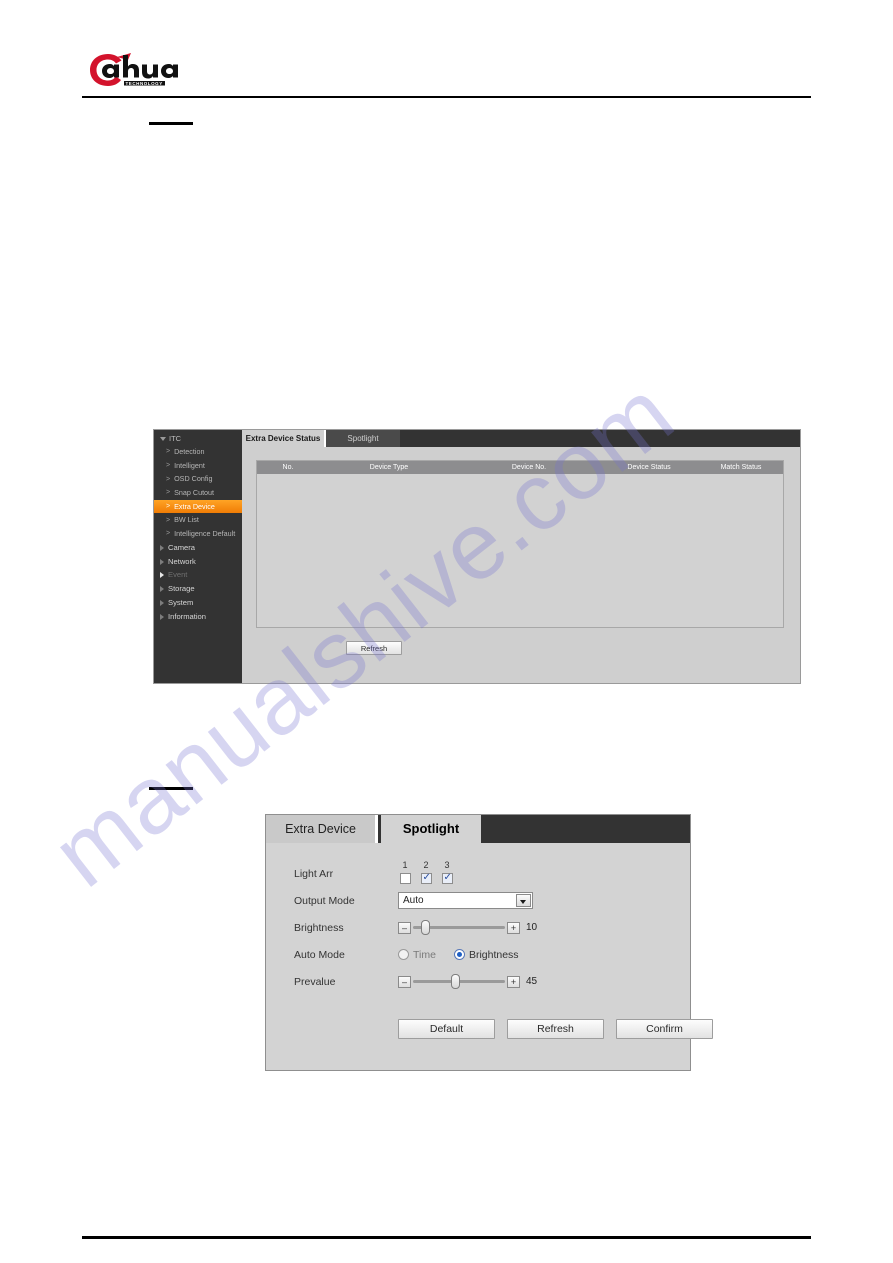  Describe the element at coordinates (446, 50) in the screenshot. I see `page-header: TECHNOLOGY` at that location.